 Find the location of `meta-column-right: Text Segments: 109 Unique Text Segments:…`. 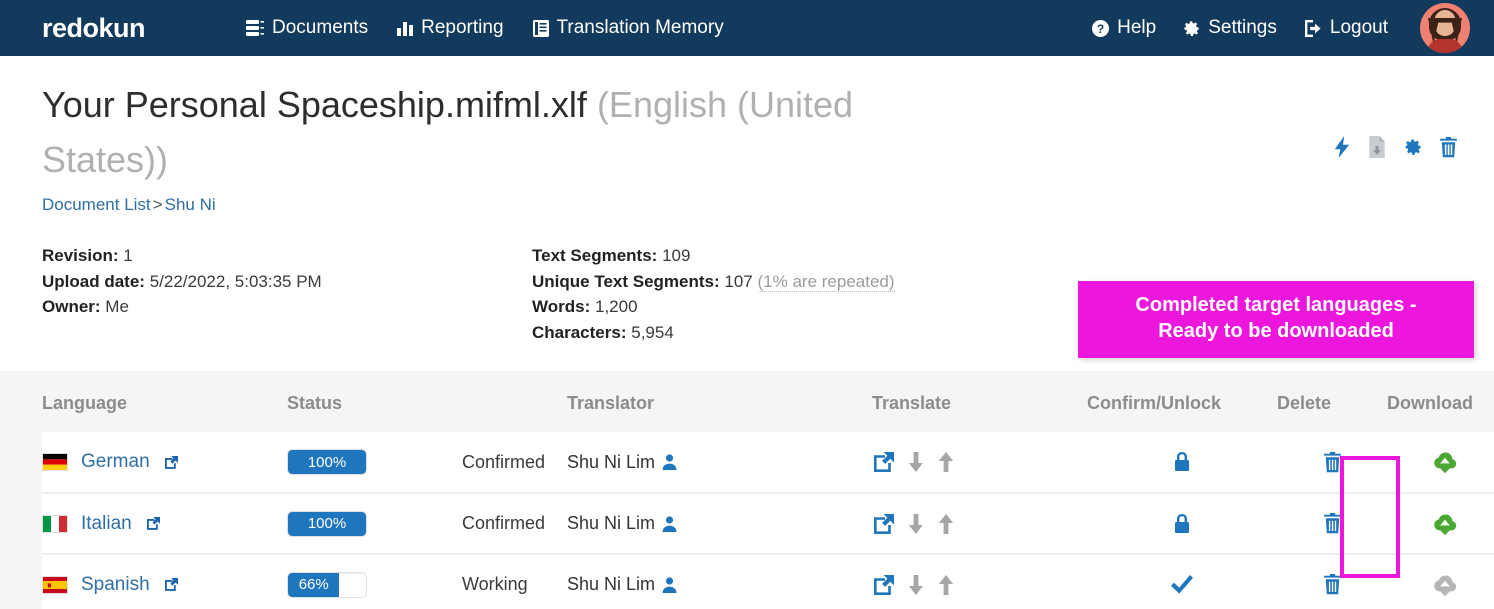

meta-column-right: Text Segments: 109 Unique Text Segments:… is located at coordinates (713, 294).